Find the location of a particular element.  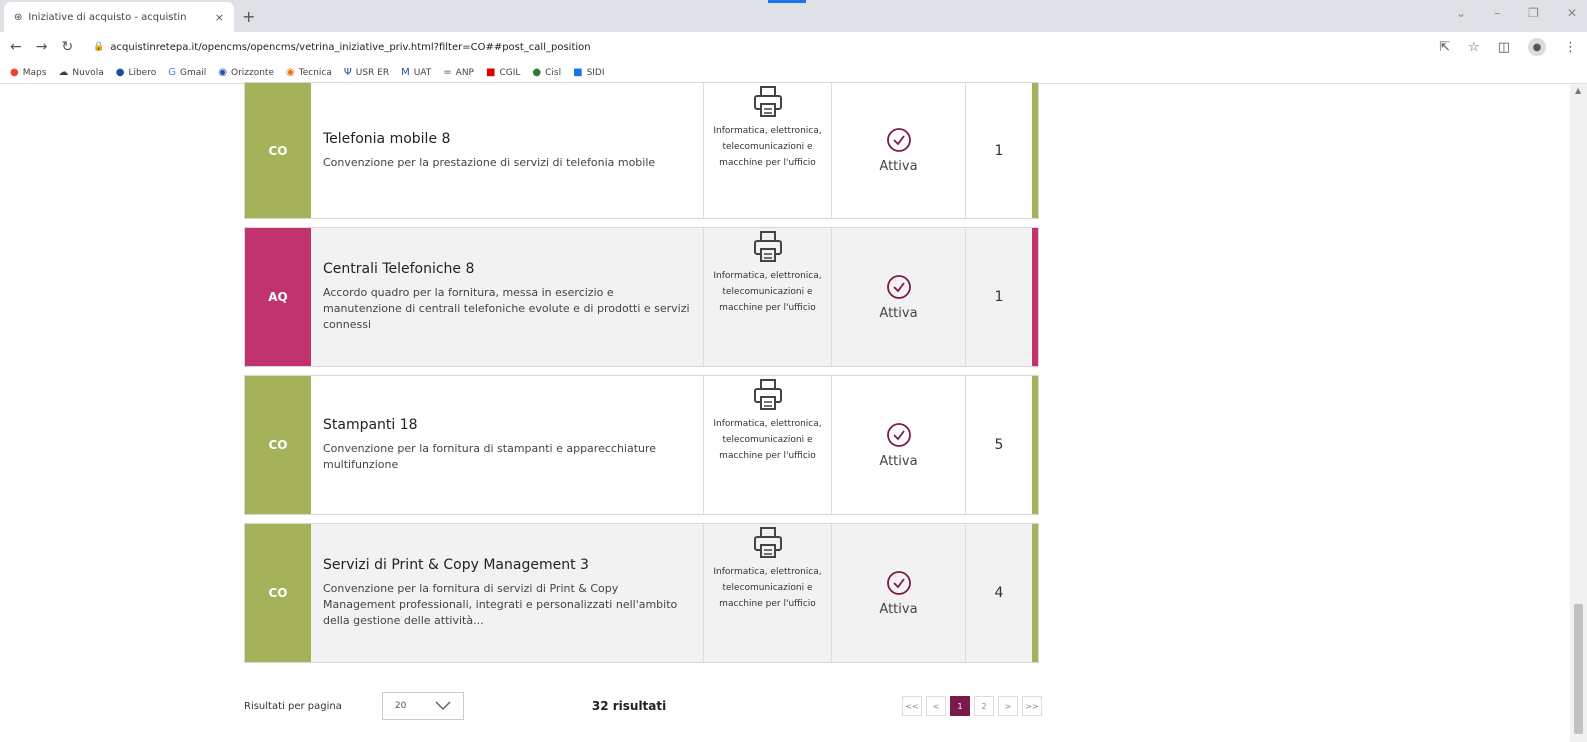

maps-icon: ● is located at coordinates (14, 72).